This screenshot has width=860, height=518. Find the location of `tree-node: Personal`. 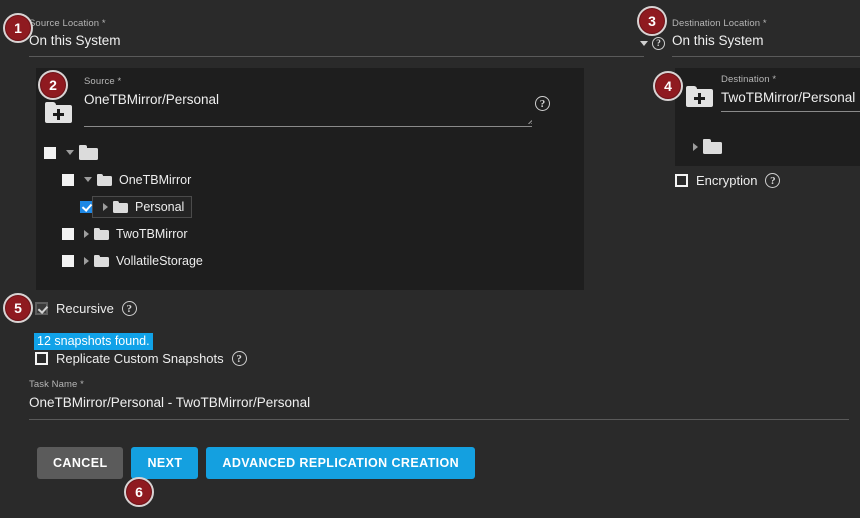

tree-node: Personal is located at coordinates (142, 206).